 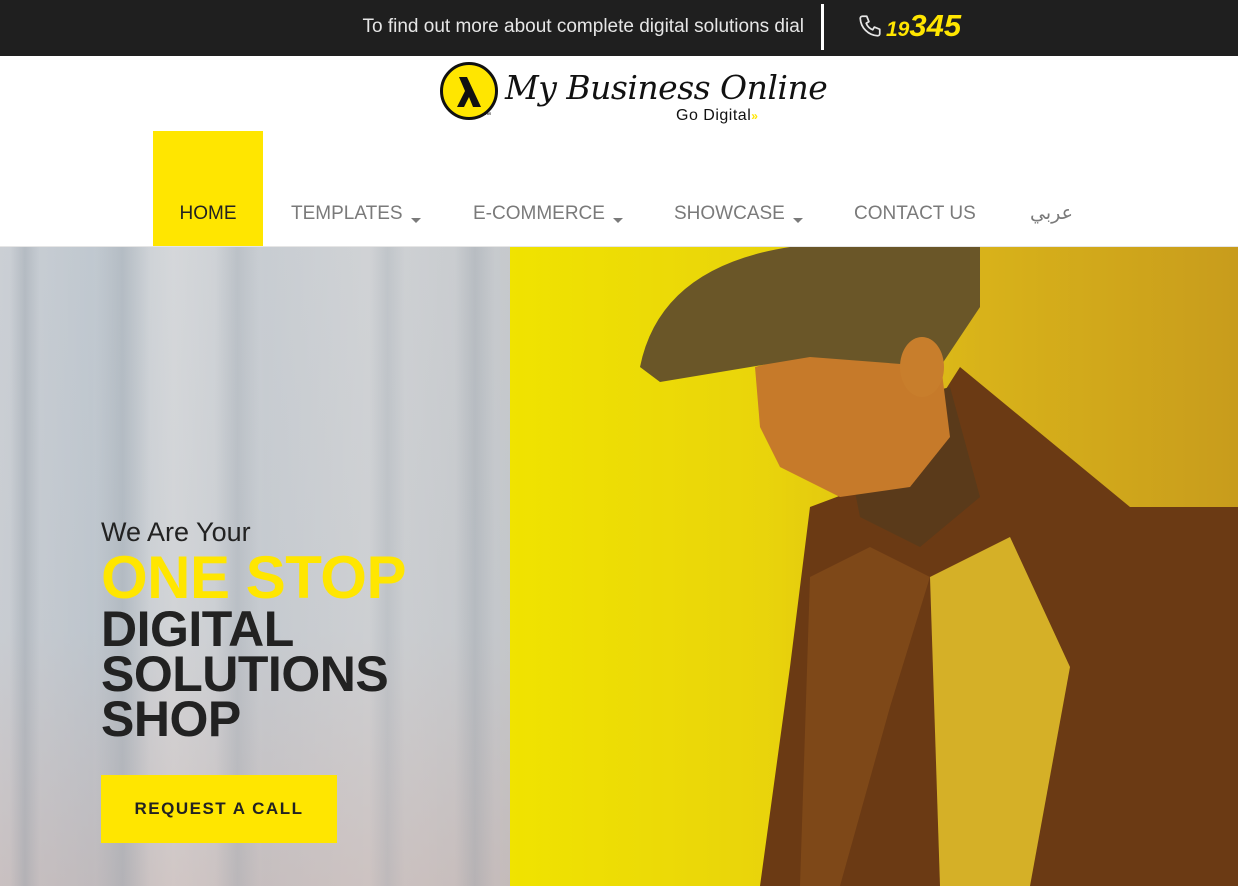 What do you see at coordinates (356, 189) in the screenshot?
I see `nav-templates: TEMPLATES` at bounding box center [356, 189].